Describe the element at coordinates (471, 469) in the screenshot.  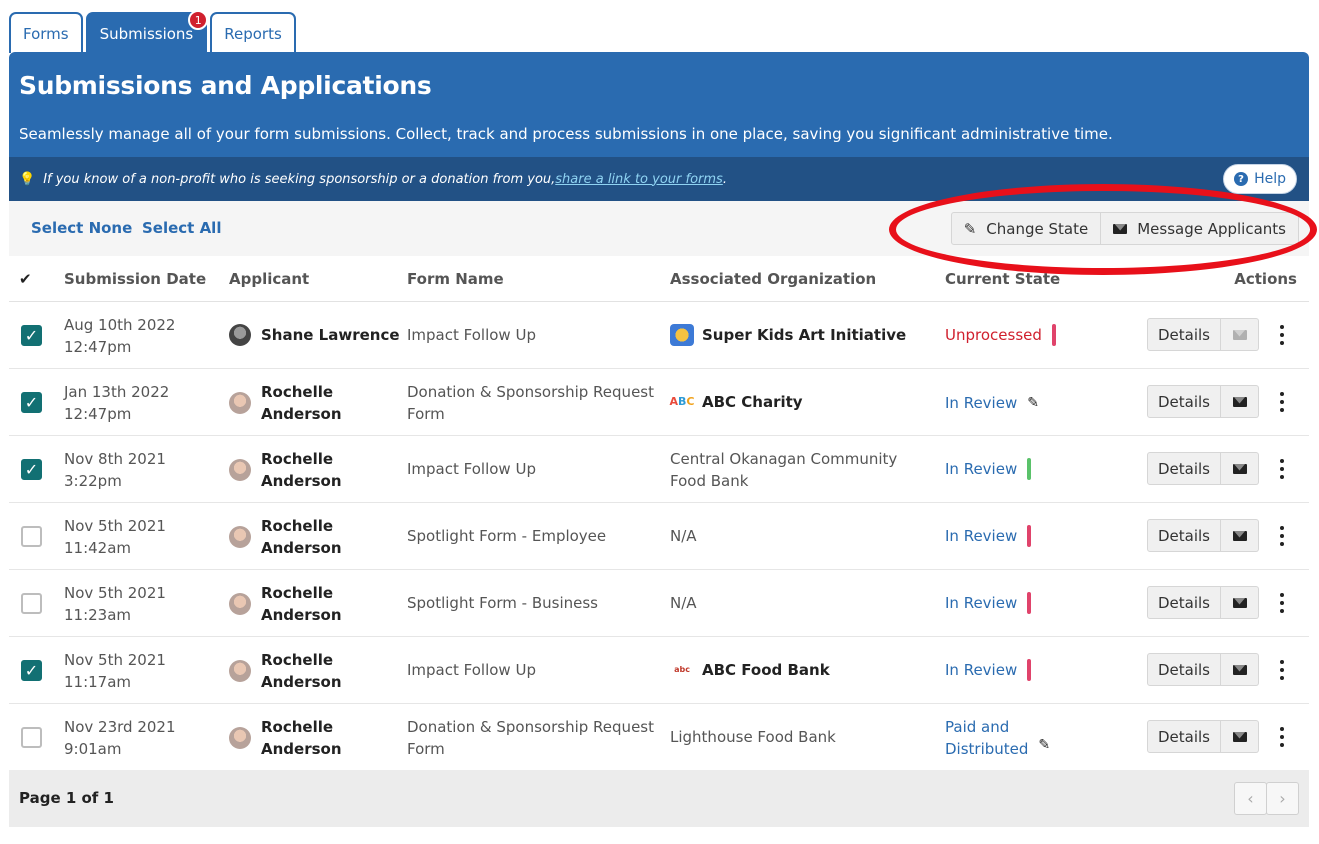
I see `form-name-line: Impact Follow Up` at that location.